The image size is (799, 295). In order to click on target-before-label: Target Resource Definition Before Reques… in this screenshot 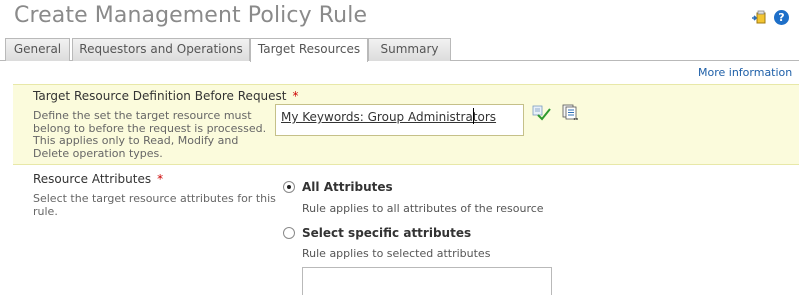, I will do `click(166, 96)`.